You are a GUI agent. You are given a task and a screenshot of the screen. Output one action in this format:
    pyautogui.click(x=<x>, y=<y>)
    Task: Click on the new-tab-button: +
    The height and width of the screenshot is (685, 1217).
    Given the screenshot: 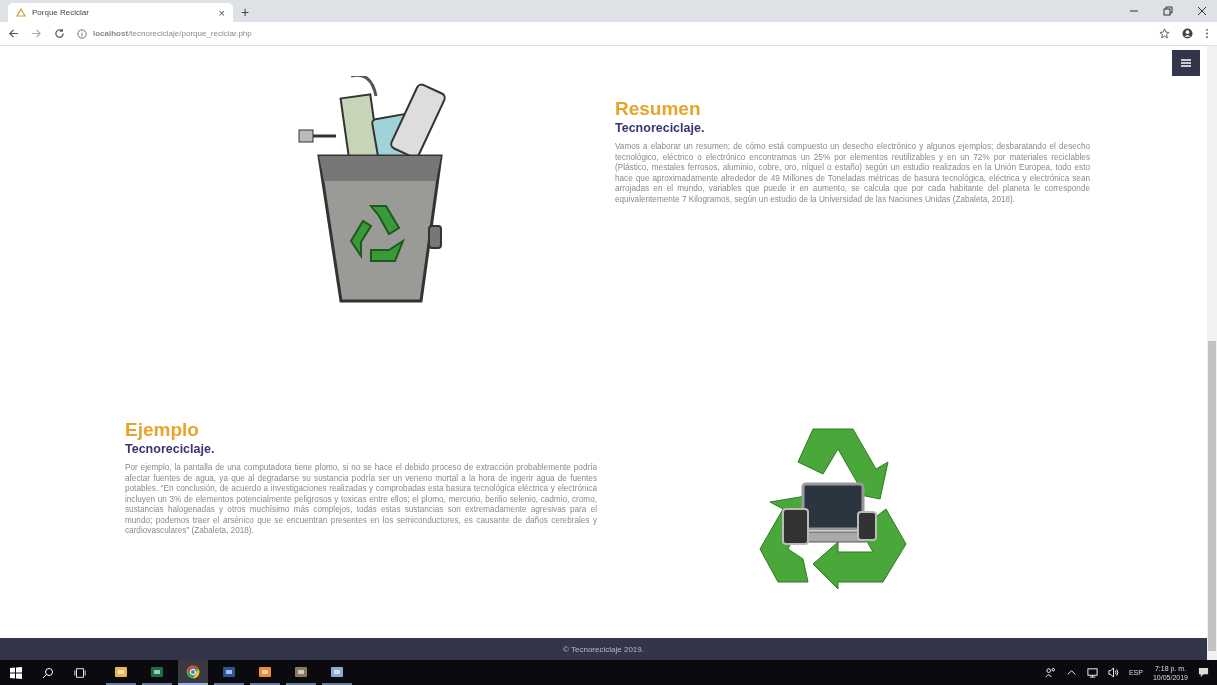 What is the action you would take?
    pyautogui.click(x=245, y=12)
    